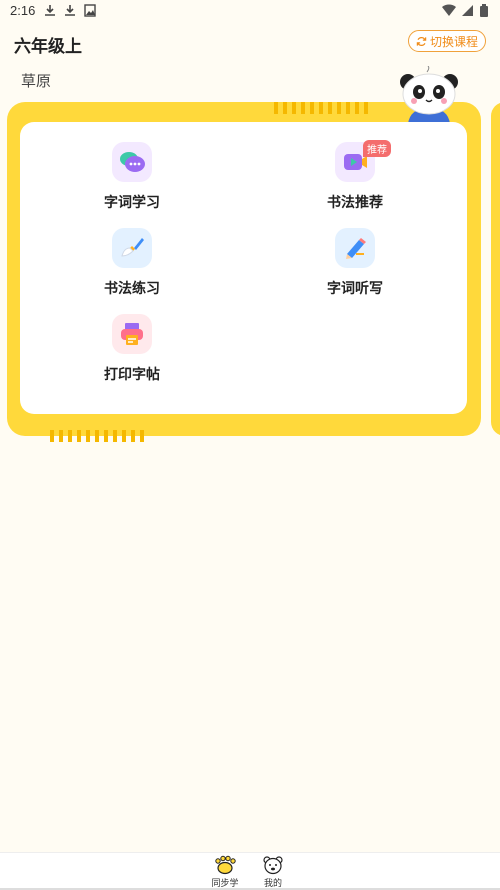 Image resolution: width=500 pixels, height=890 pixels. What do you see at coordinates (429, 95) in the screenshot?
I see `panda-mascot` at bounding box center [429, 95].